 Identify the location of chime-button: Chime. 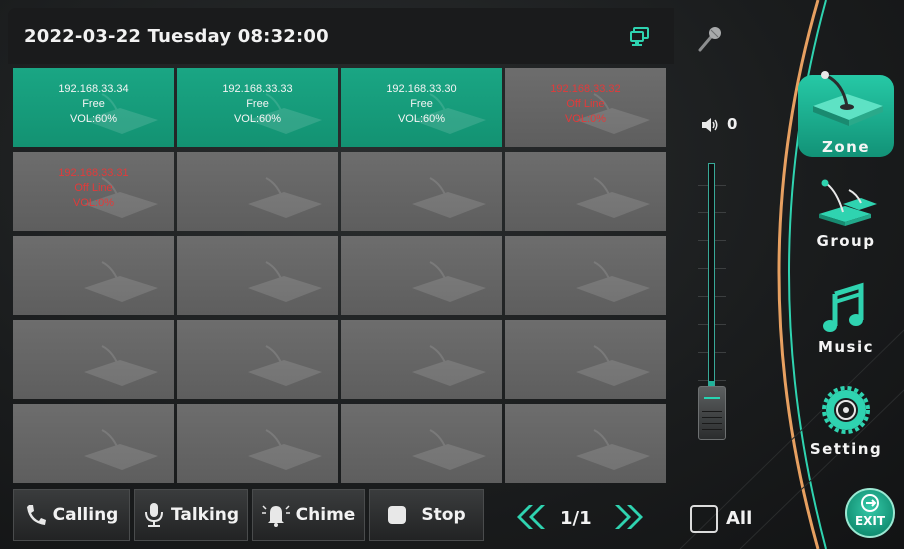
(308, 515).